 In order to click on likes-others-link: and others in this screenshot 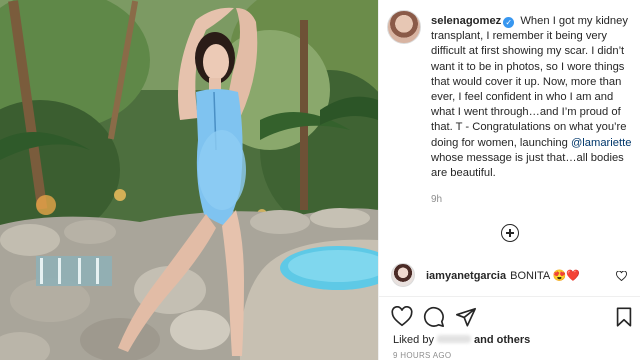, I will do `click(502, 340)`.